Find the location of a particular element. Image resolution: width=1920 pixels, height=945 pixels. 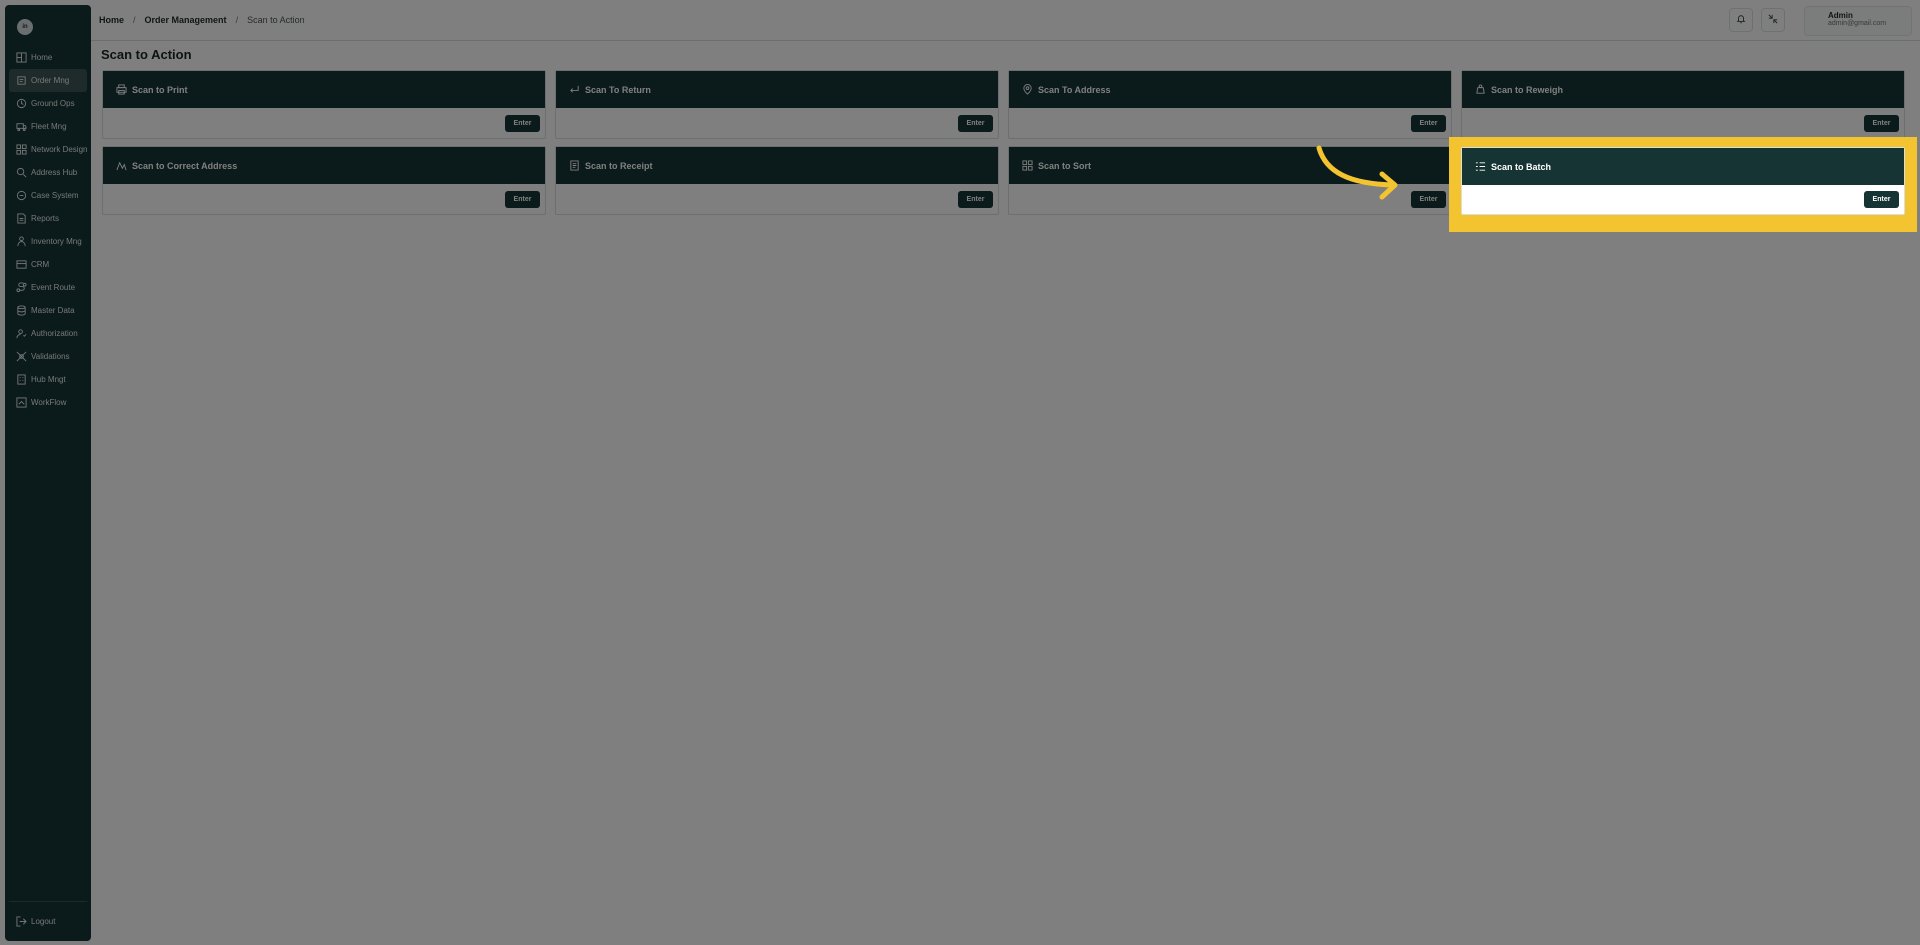

user-menu: Admin admin@gmail.com is located at coordinates (1858, 21).